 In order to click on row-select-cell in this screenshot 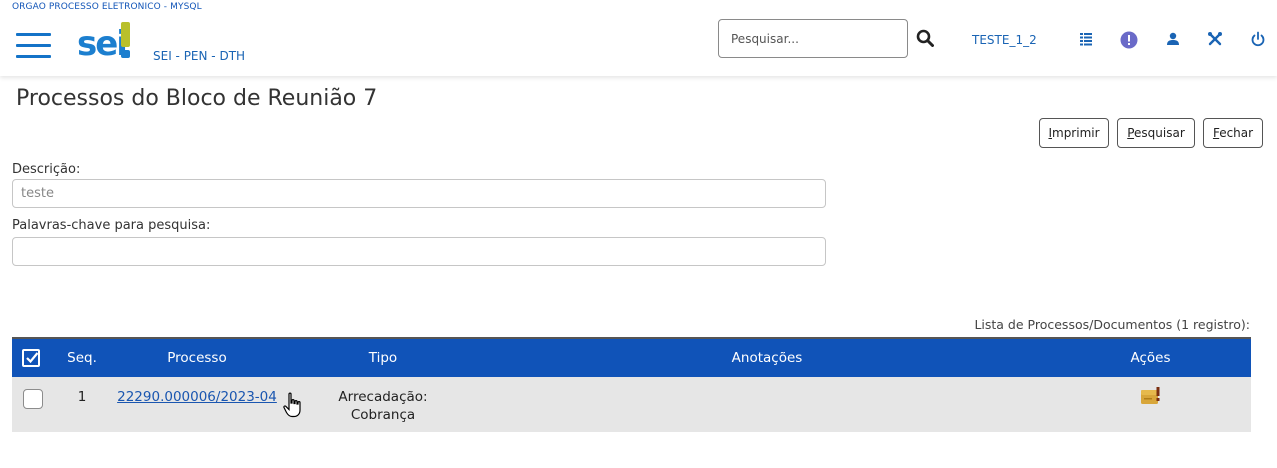, I will do `click(32, 404)`.